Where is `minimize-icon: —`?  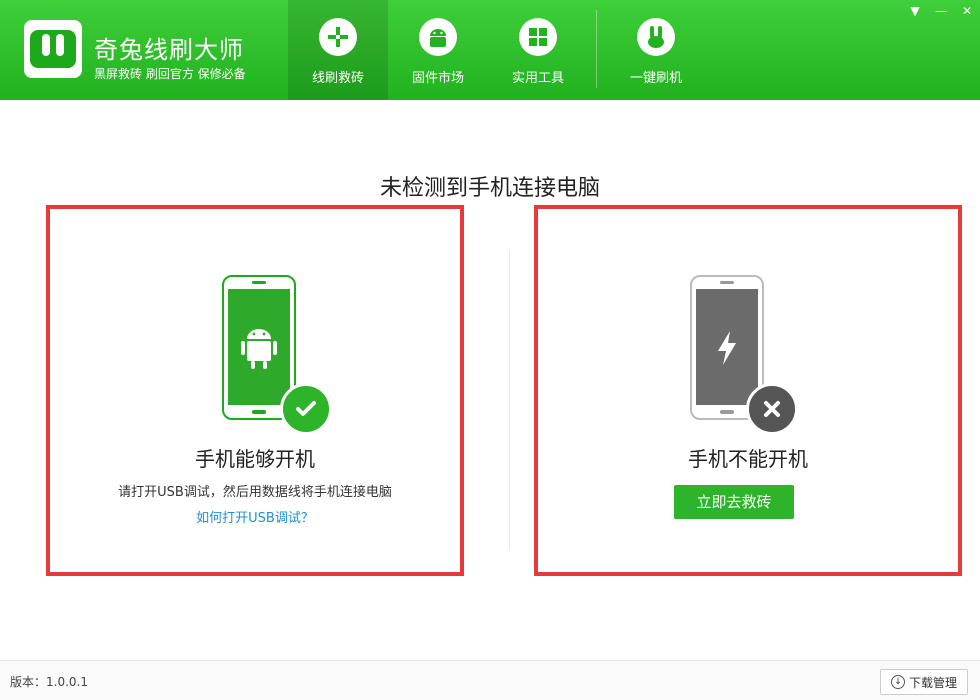 minimize-icon: — is located at coordinates (941, 11).